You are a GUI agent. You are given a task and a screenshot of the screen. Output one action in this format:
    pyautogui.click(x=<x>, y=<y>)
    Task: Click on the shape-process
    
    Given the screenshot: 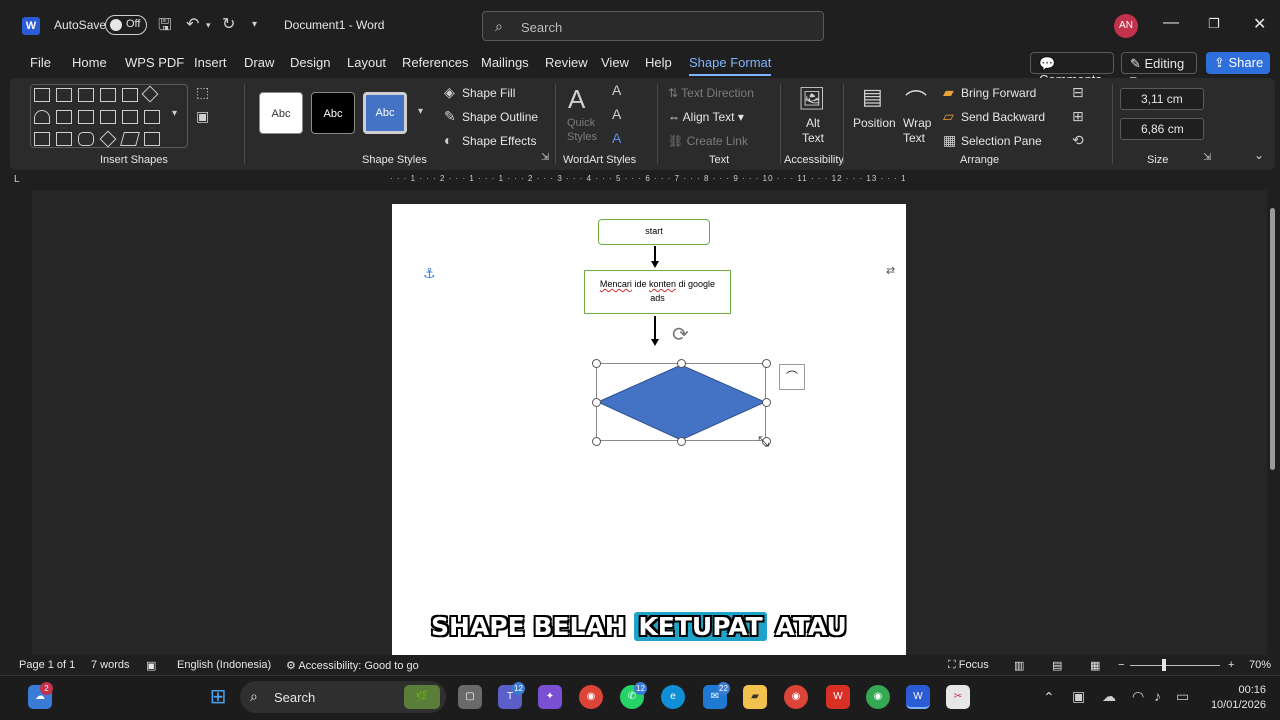 What is the action you would take?
    pyautogui.click(x=152, y=139)
    